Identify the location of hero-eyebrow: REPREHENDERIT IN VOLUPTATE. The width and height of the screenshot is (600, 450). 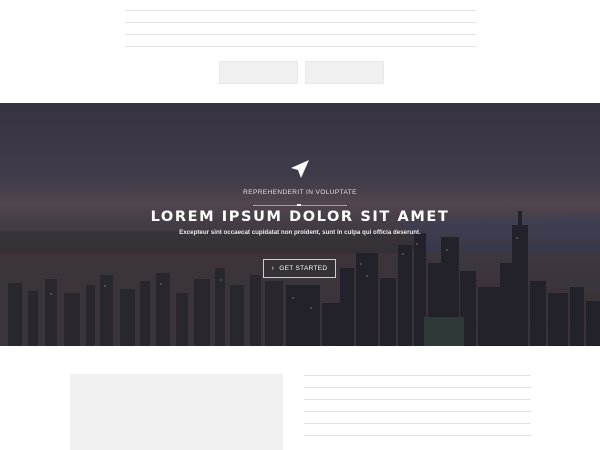
(300, 192).